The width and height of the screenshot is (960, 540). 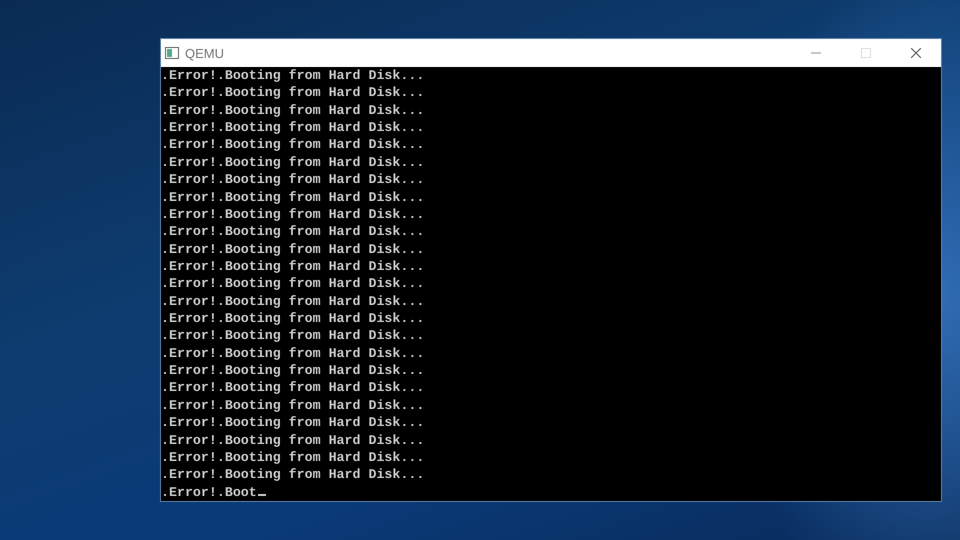 I want to click on window-app-icon, so click(x=172, y=53).